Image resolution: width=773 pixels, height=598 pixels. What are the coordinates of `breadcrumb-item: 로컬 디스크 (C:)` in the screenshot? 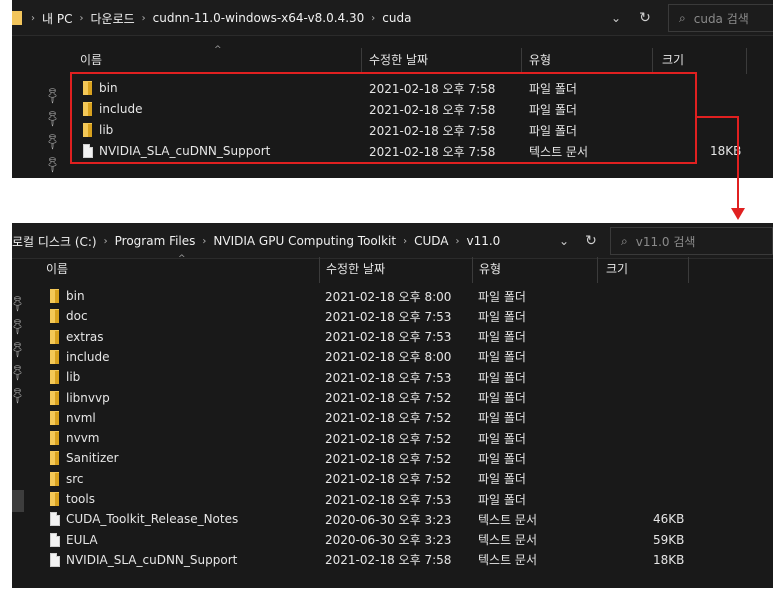 It's located at (54, 241).